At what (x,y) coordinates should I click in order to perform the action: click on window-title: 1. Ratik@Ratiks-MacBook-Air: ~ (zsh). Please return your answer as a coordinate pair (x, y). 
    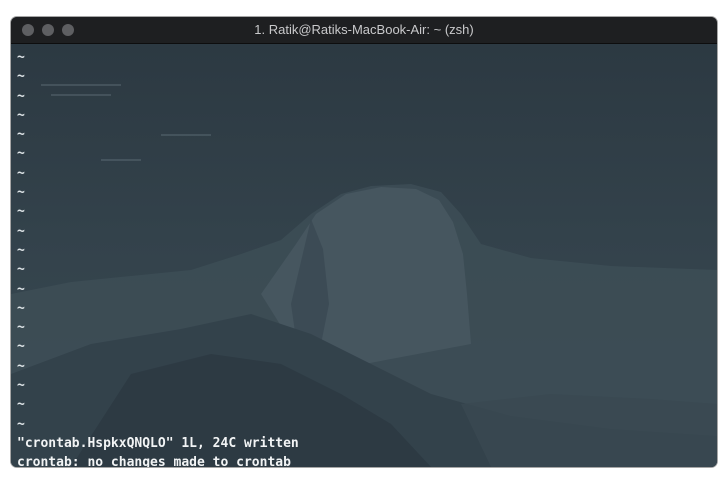
    Looking at the image, I should click on (364, 29).